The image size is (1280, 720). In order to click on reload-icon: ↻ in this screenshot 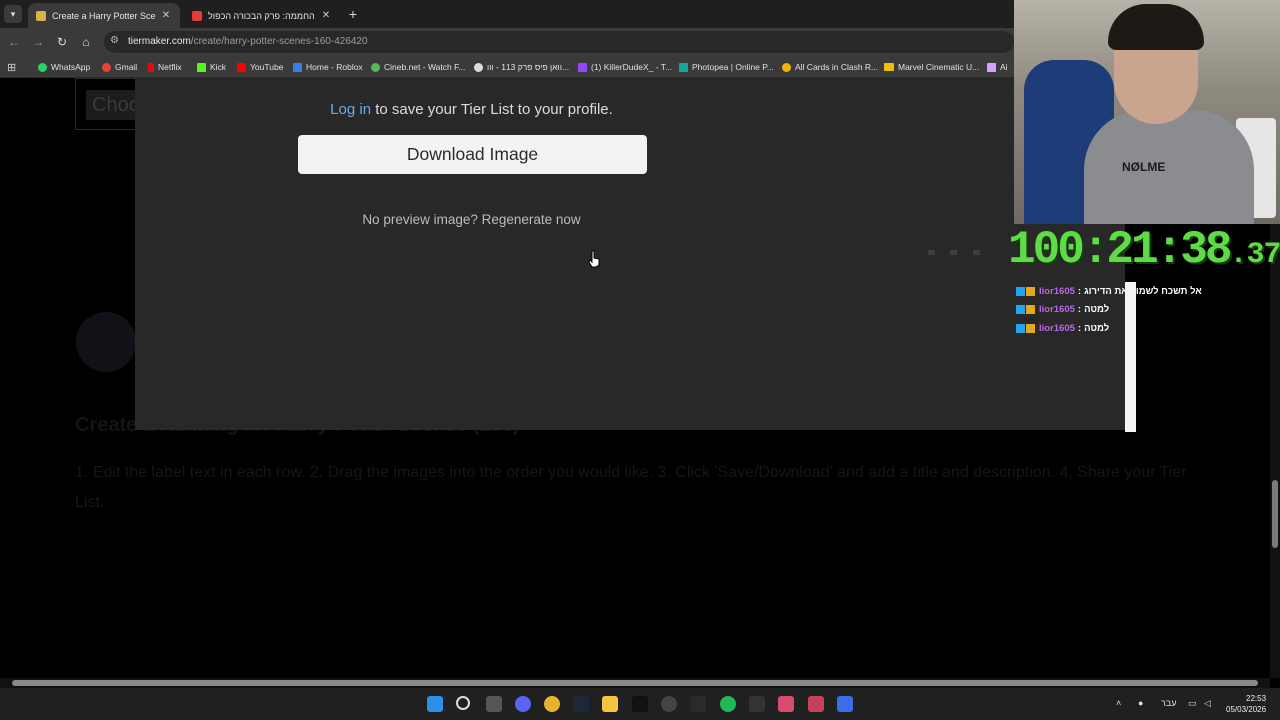, I will do `click(62, 42)`.